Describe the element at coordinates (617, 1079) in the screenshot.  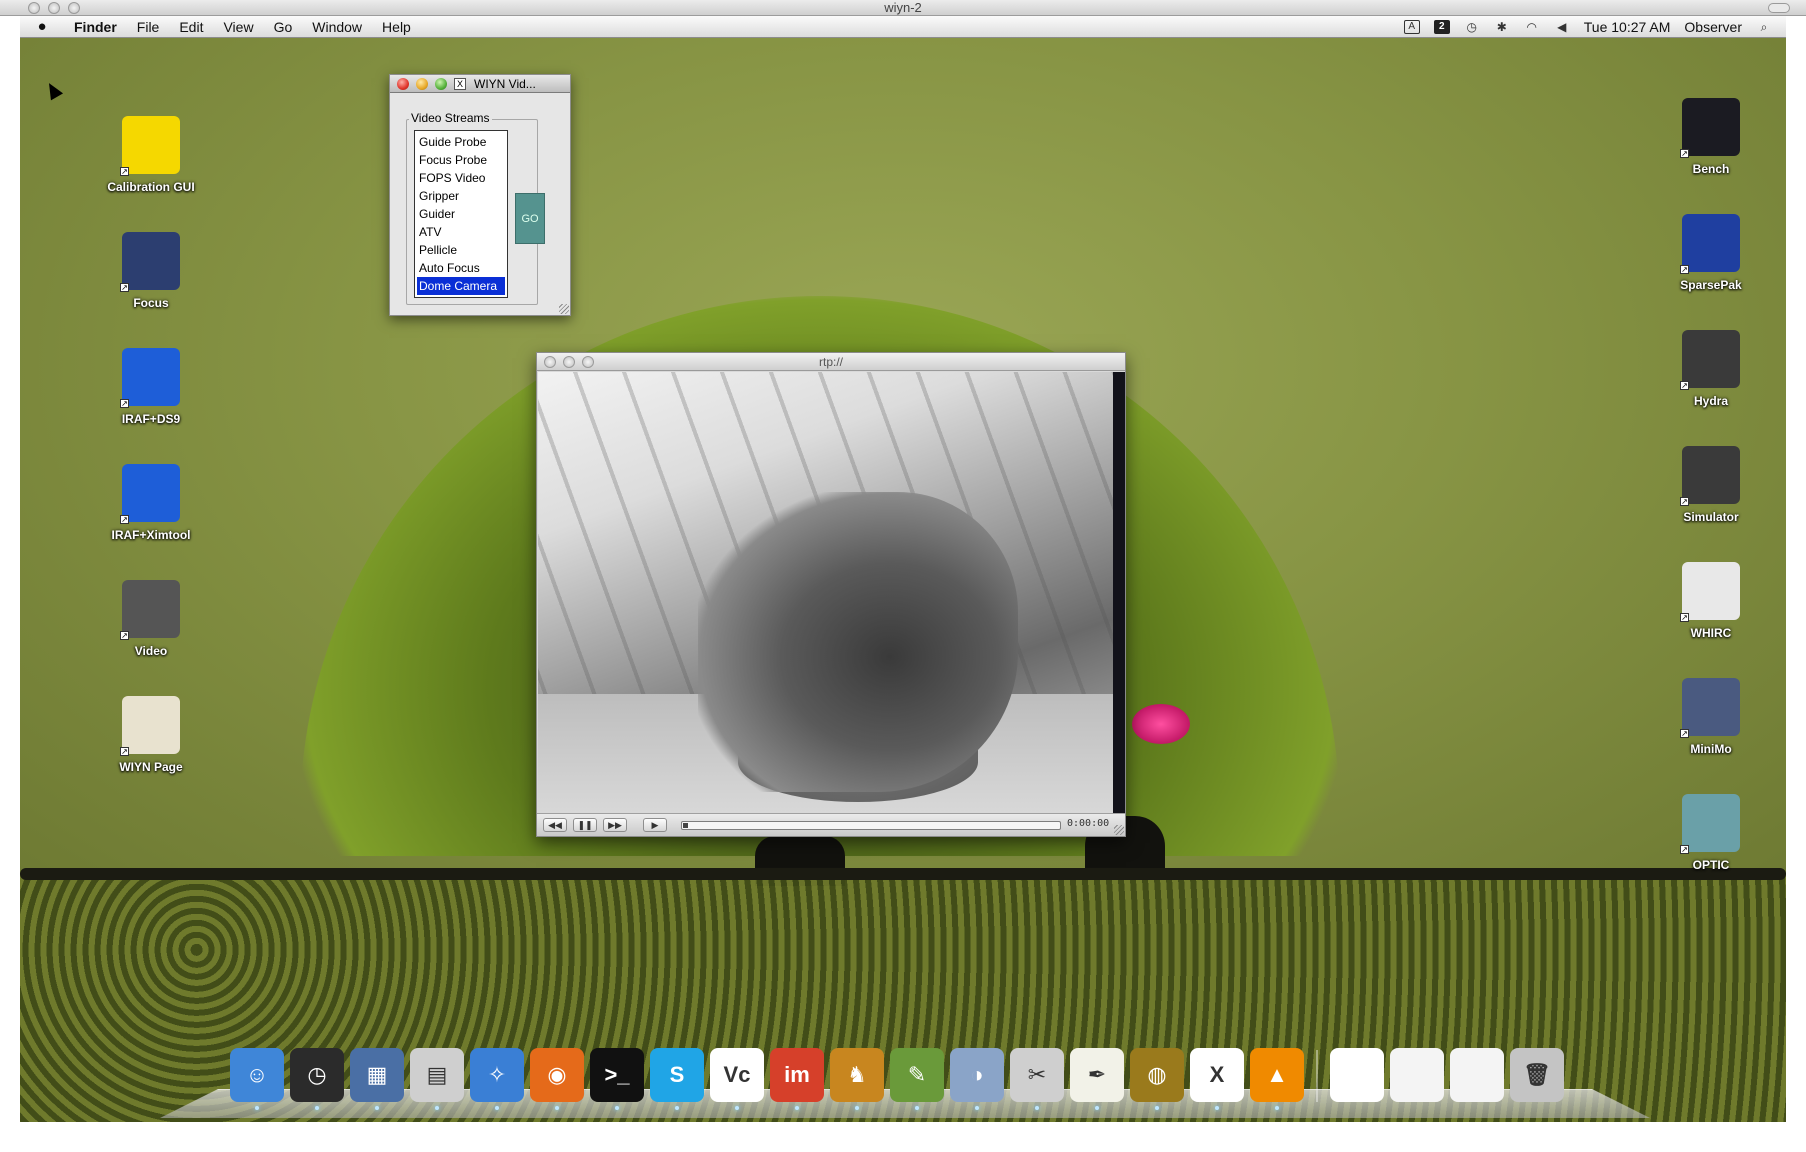
I see `terminal-icon: >_` at that location.